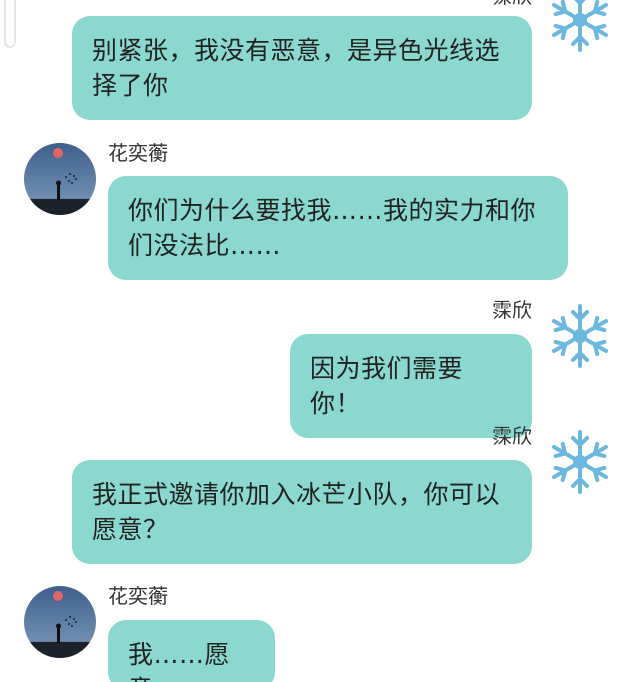  I want to click on message-bubble: 因为我们需要你！, so click(411, 386).